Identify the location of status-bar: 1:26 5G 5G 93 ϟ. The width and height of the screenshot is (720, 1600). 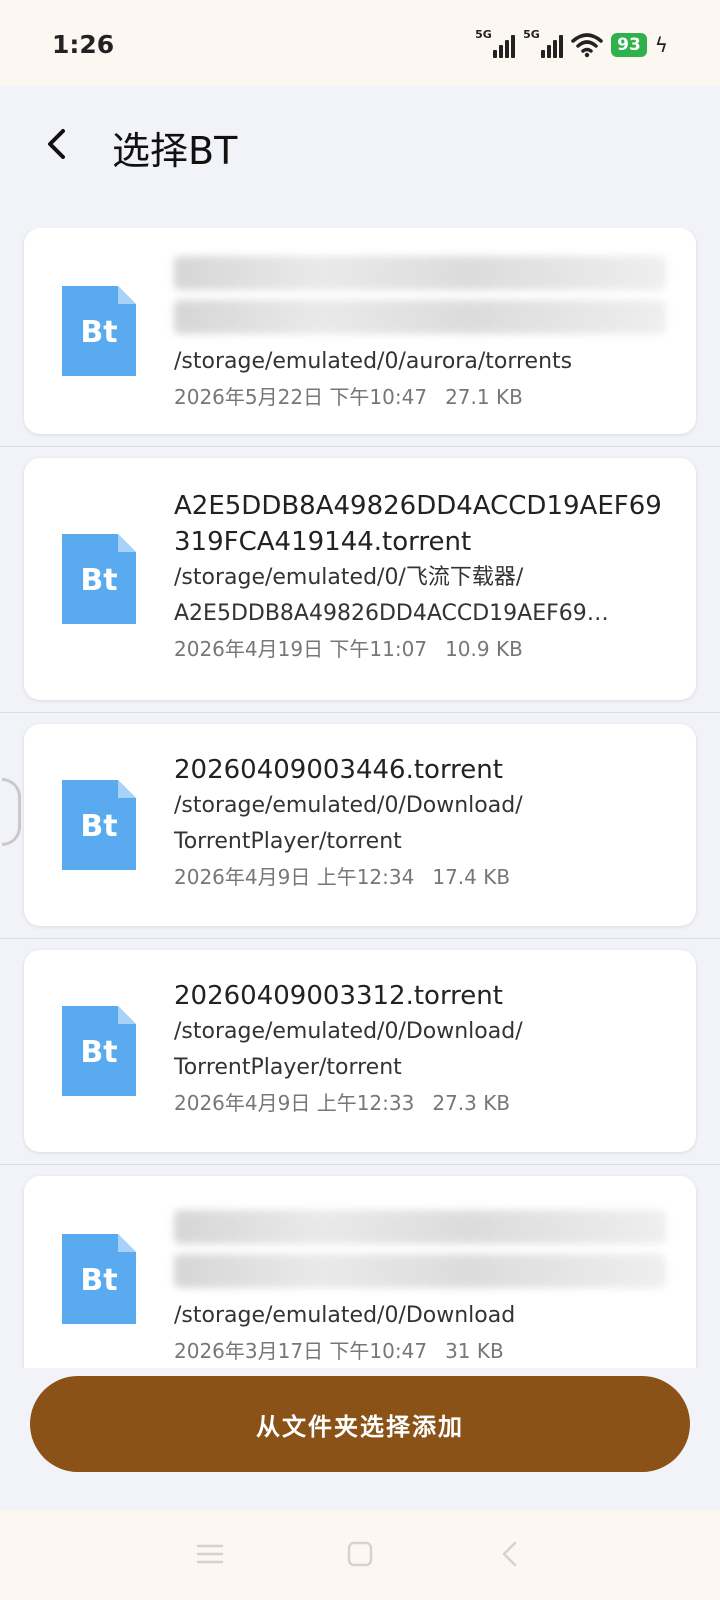
(360, 43).